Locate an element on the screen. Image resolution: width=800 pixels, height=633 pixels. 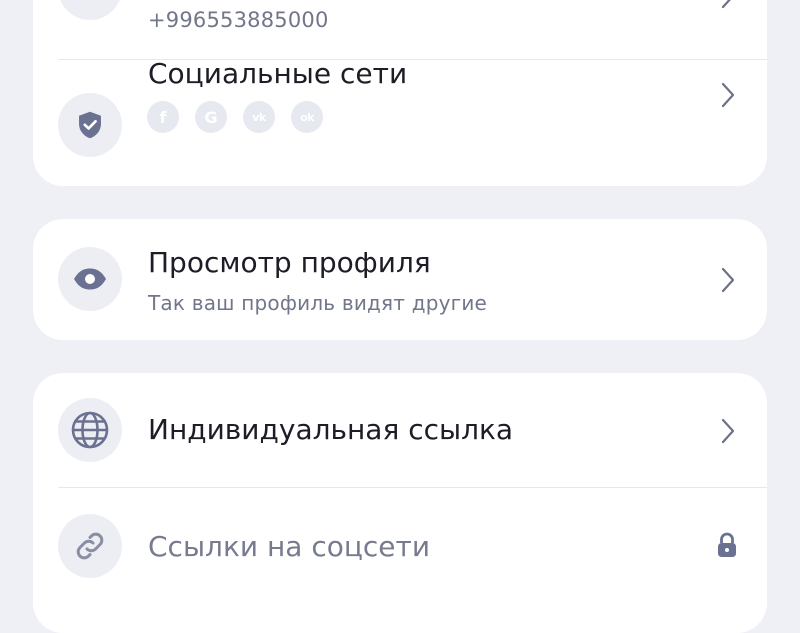
profile-preview-subtitle: Так ваш профиль видят другие is located at coordinates (318, 303).